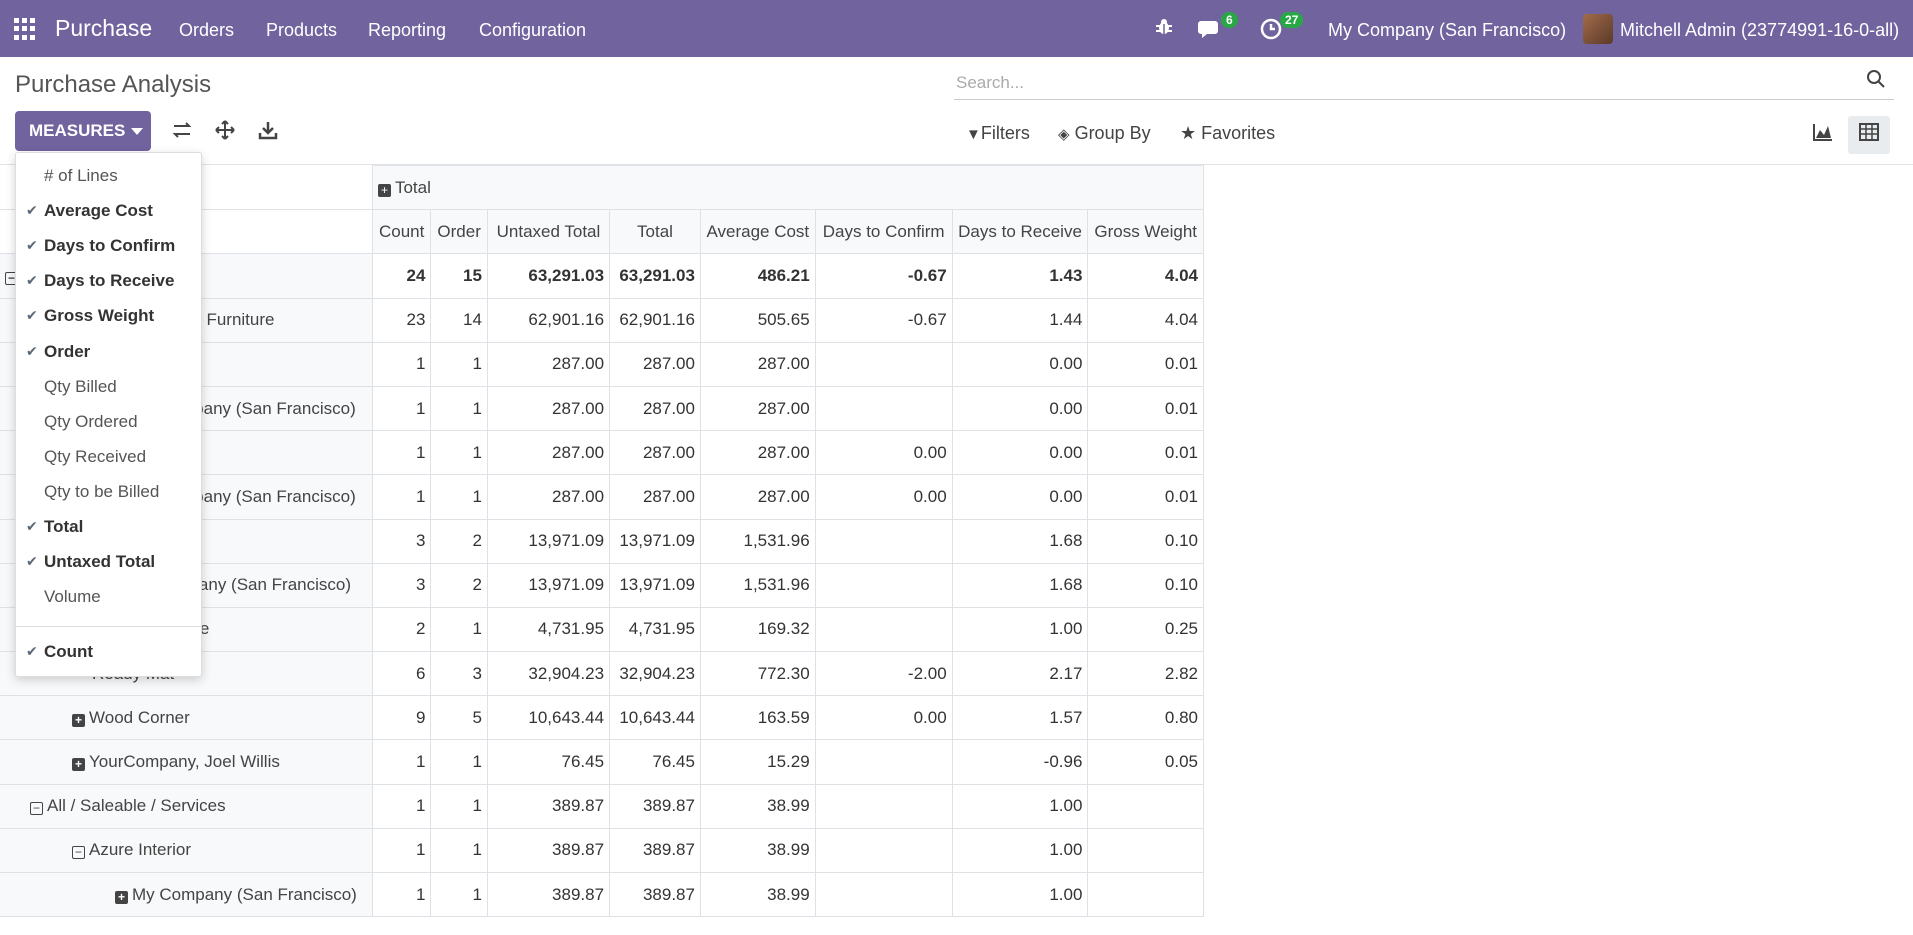  I want to click on cell-value: 4.04, so click(1145, 276).